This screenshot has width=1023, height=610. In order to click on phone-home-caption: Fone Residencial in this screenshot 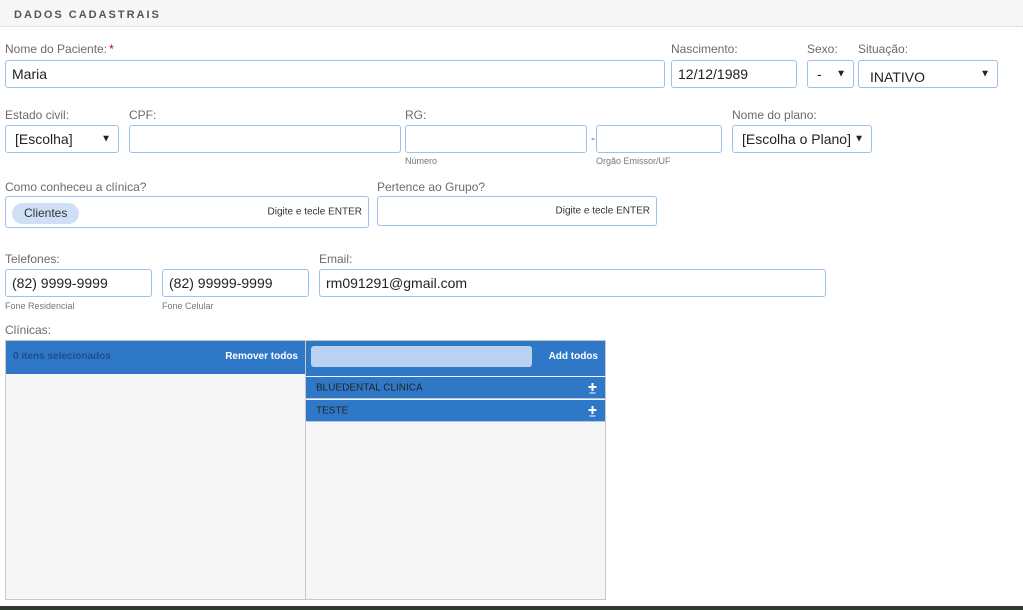, I will do `click(40, 306)`.